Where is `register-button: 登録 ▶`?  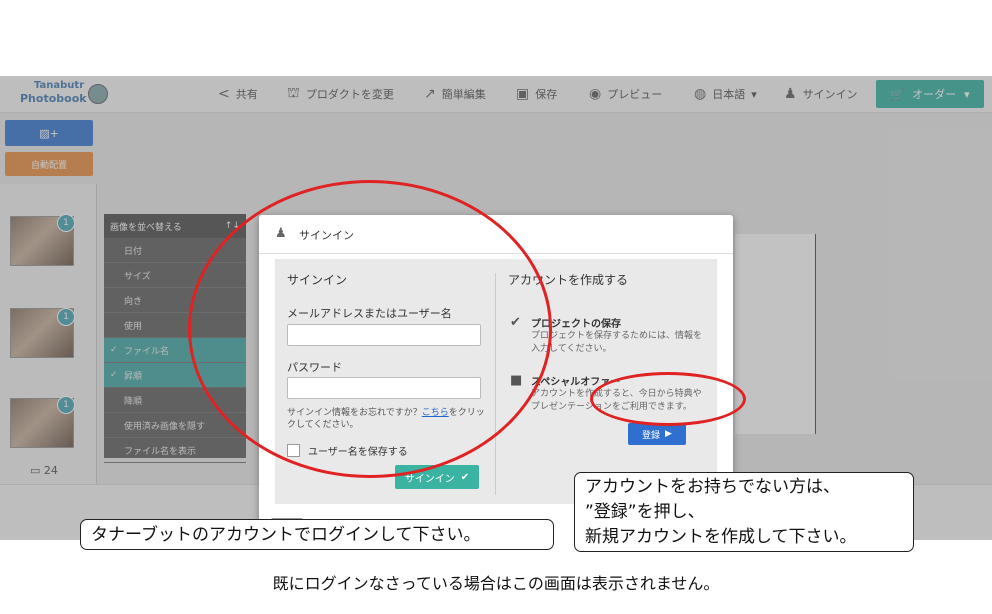
register-button: 登録 ▶ is located at coordinates (657, 434).